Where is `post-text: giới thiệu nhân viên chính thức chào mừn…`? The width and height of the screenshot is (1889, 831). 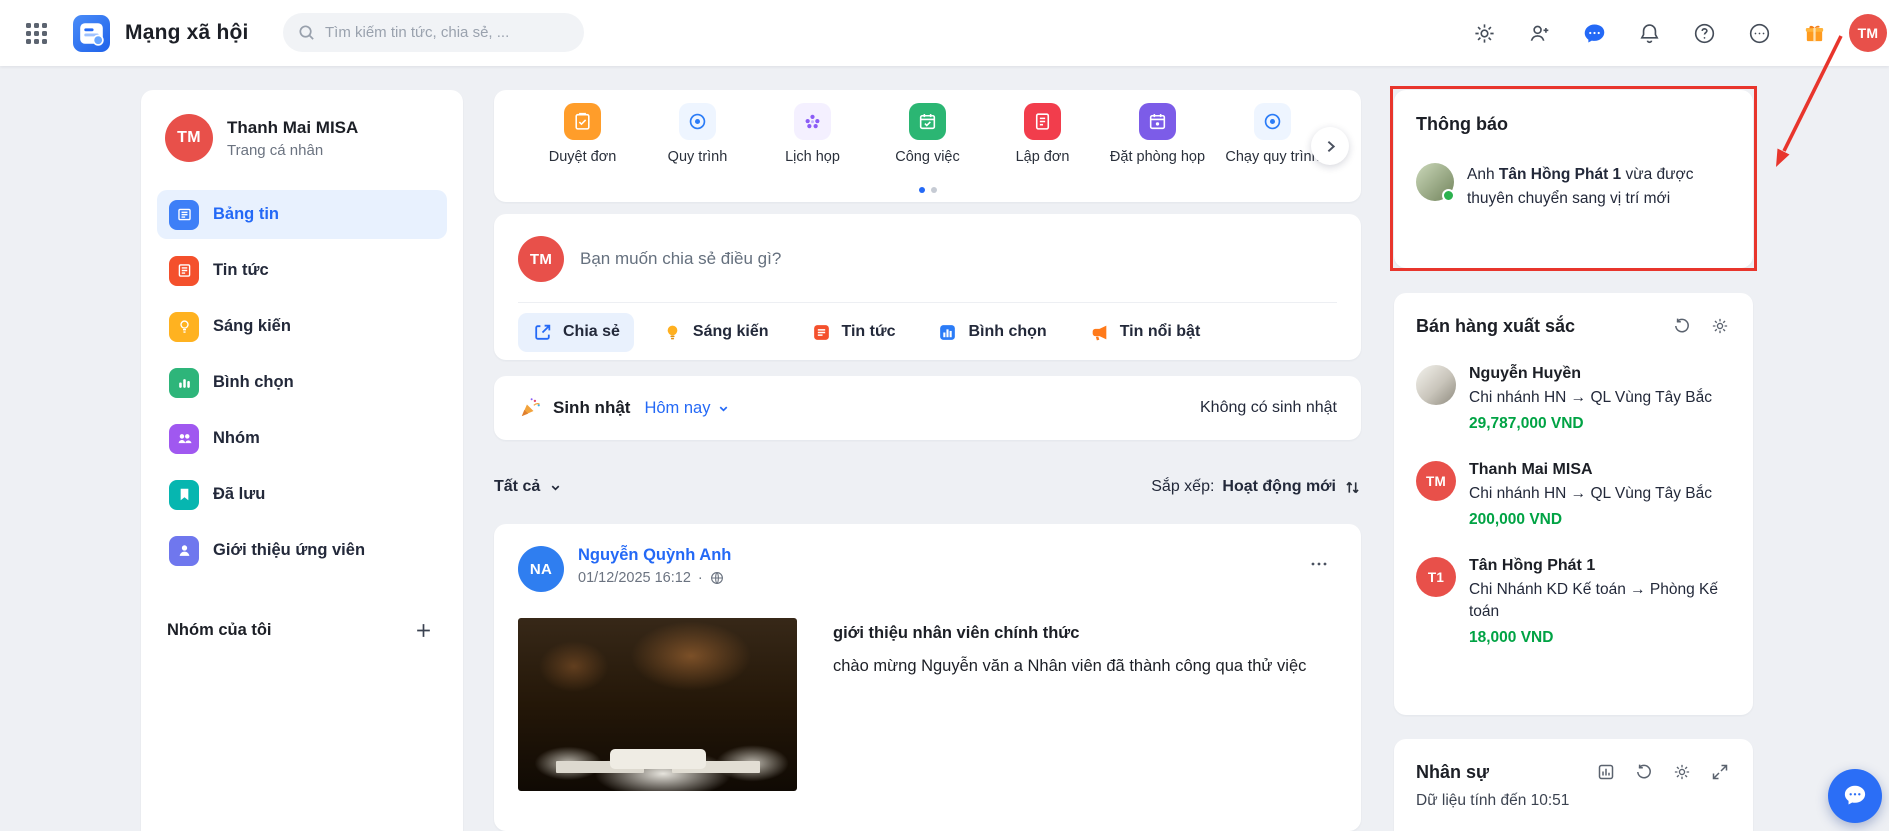
post-text: giới thiệu nhân viên chính thức chào mừn… is located at coordinates (1069, 704).